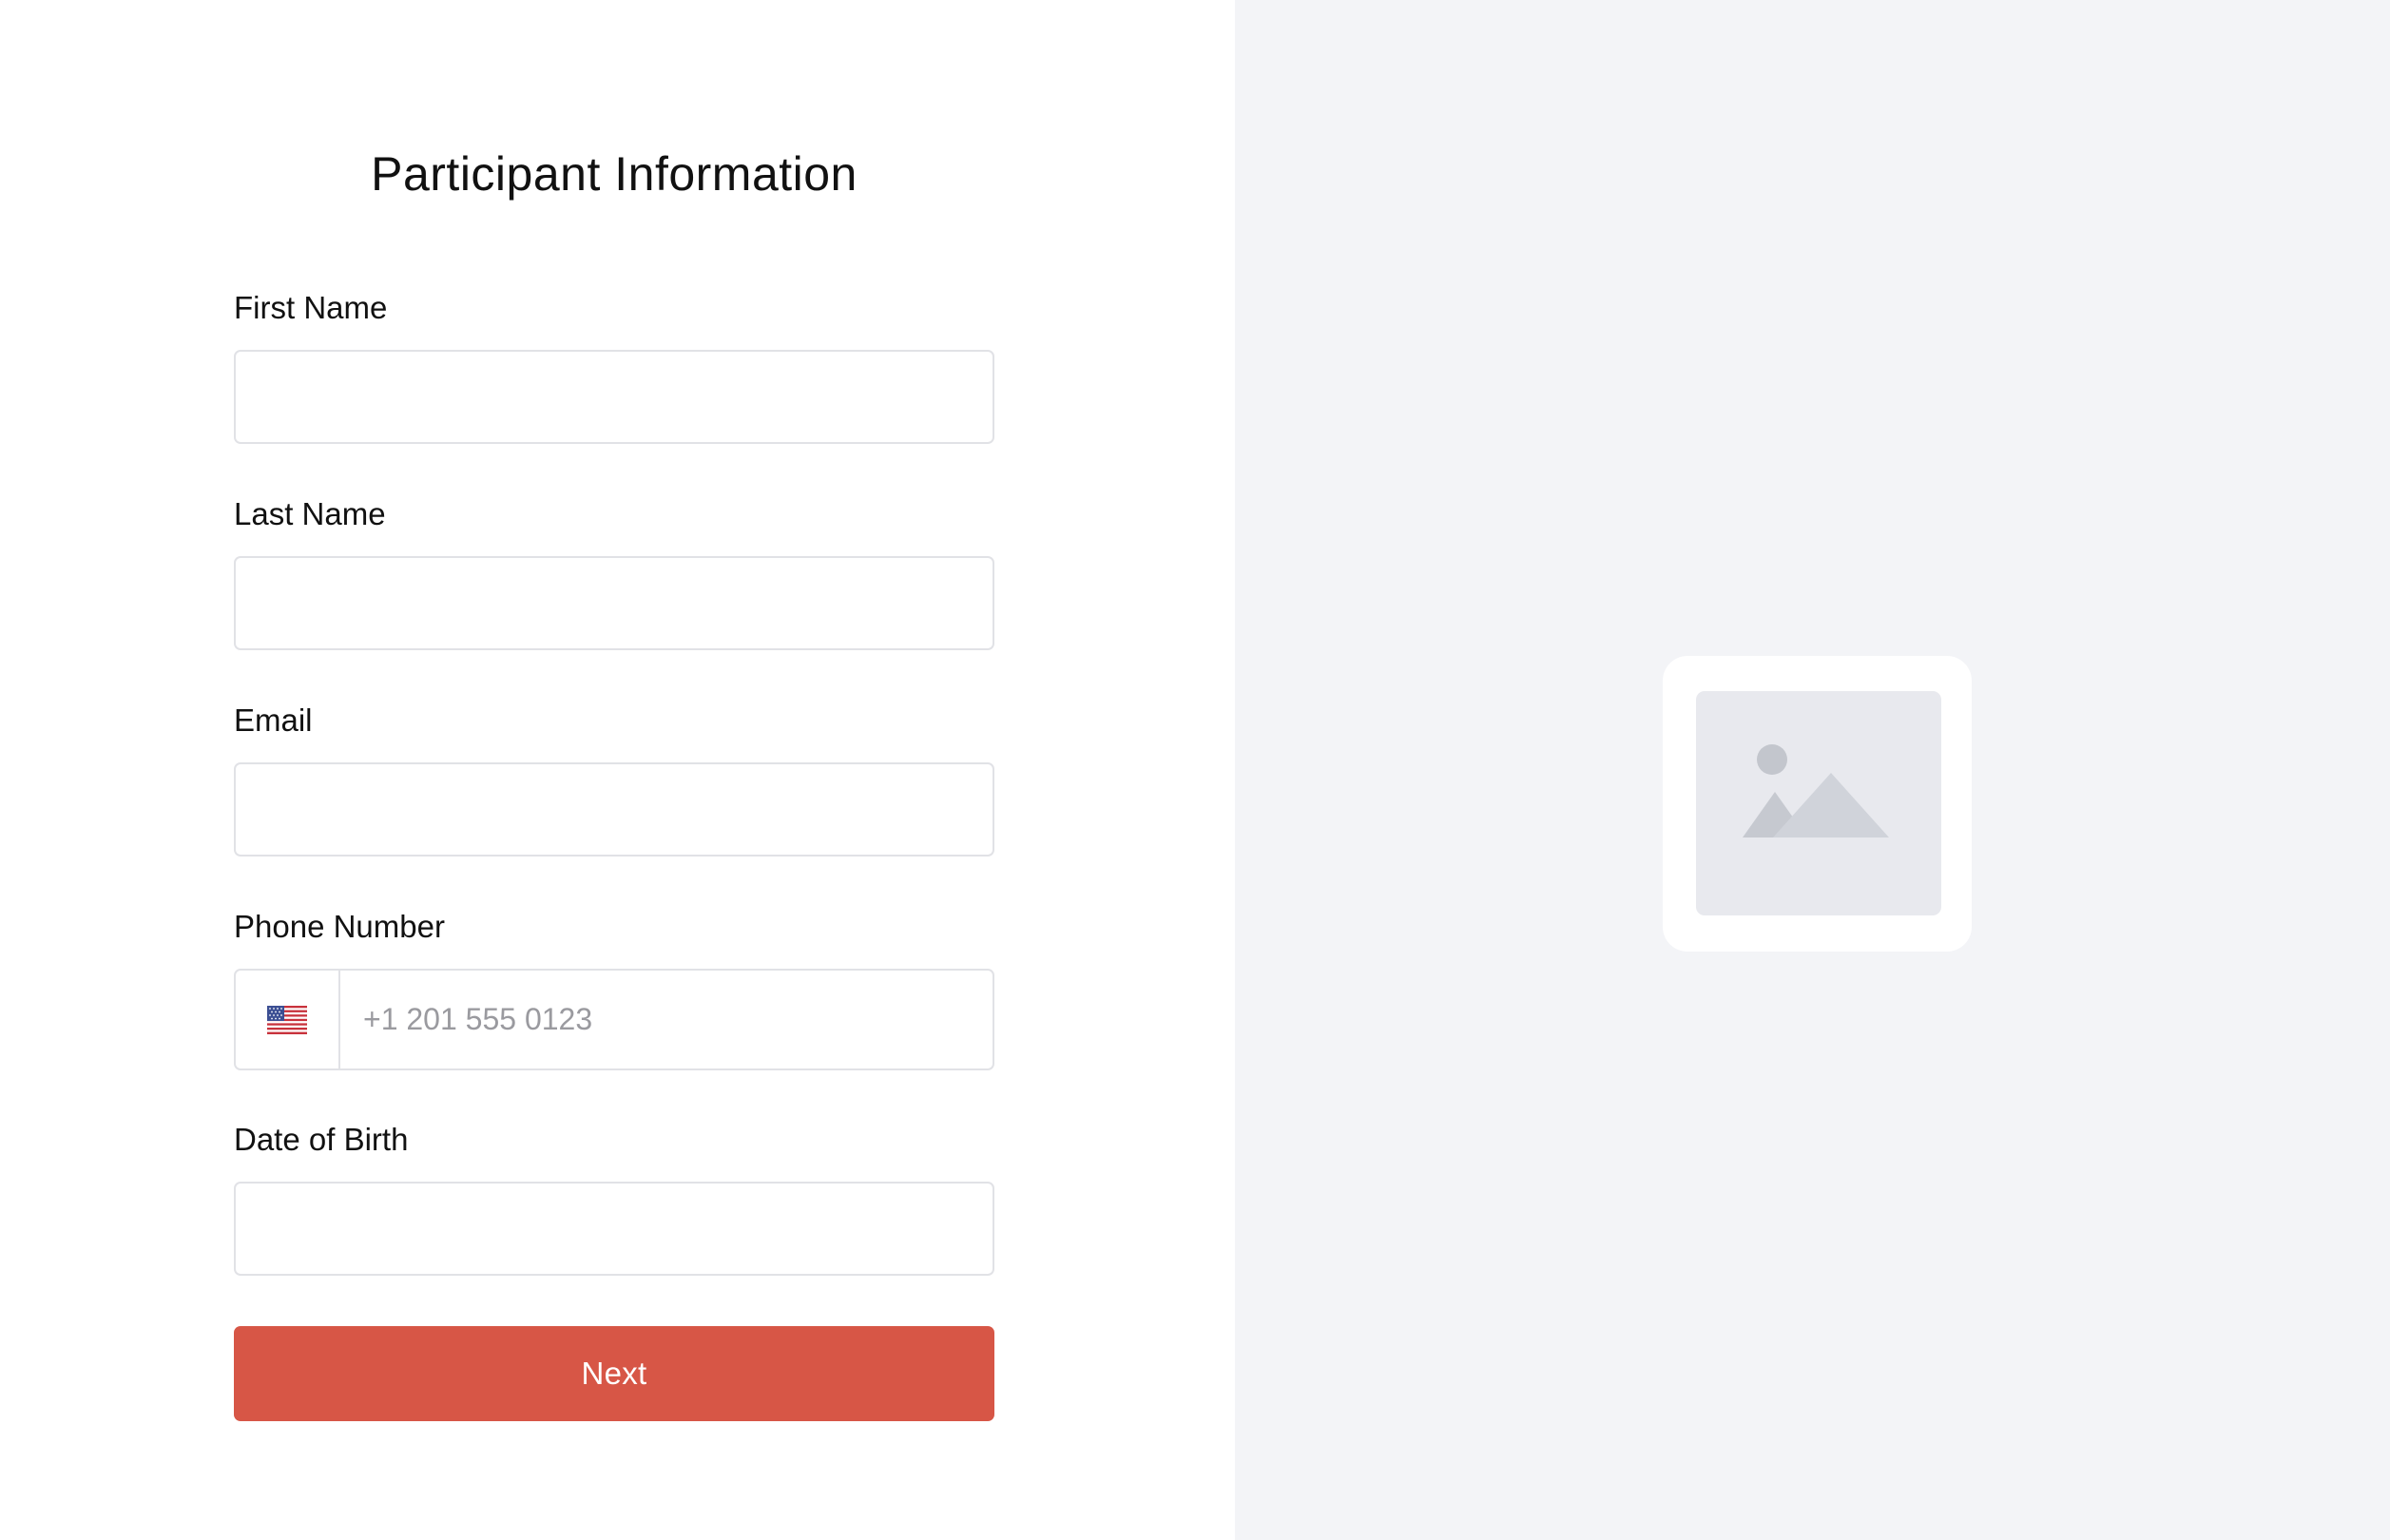 The image size is (2390, 1540). Describe the element at coordinates (339, 926) in the screenshot. I see `phone-number-label: Phone Number` at that location.